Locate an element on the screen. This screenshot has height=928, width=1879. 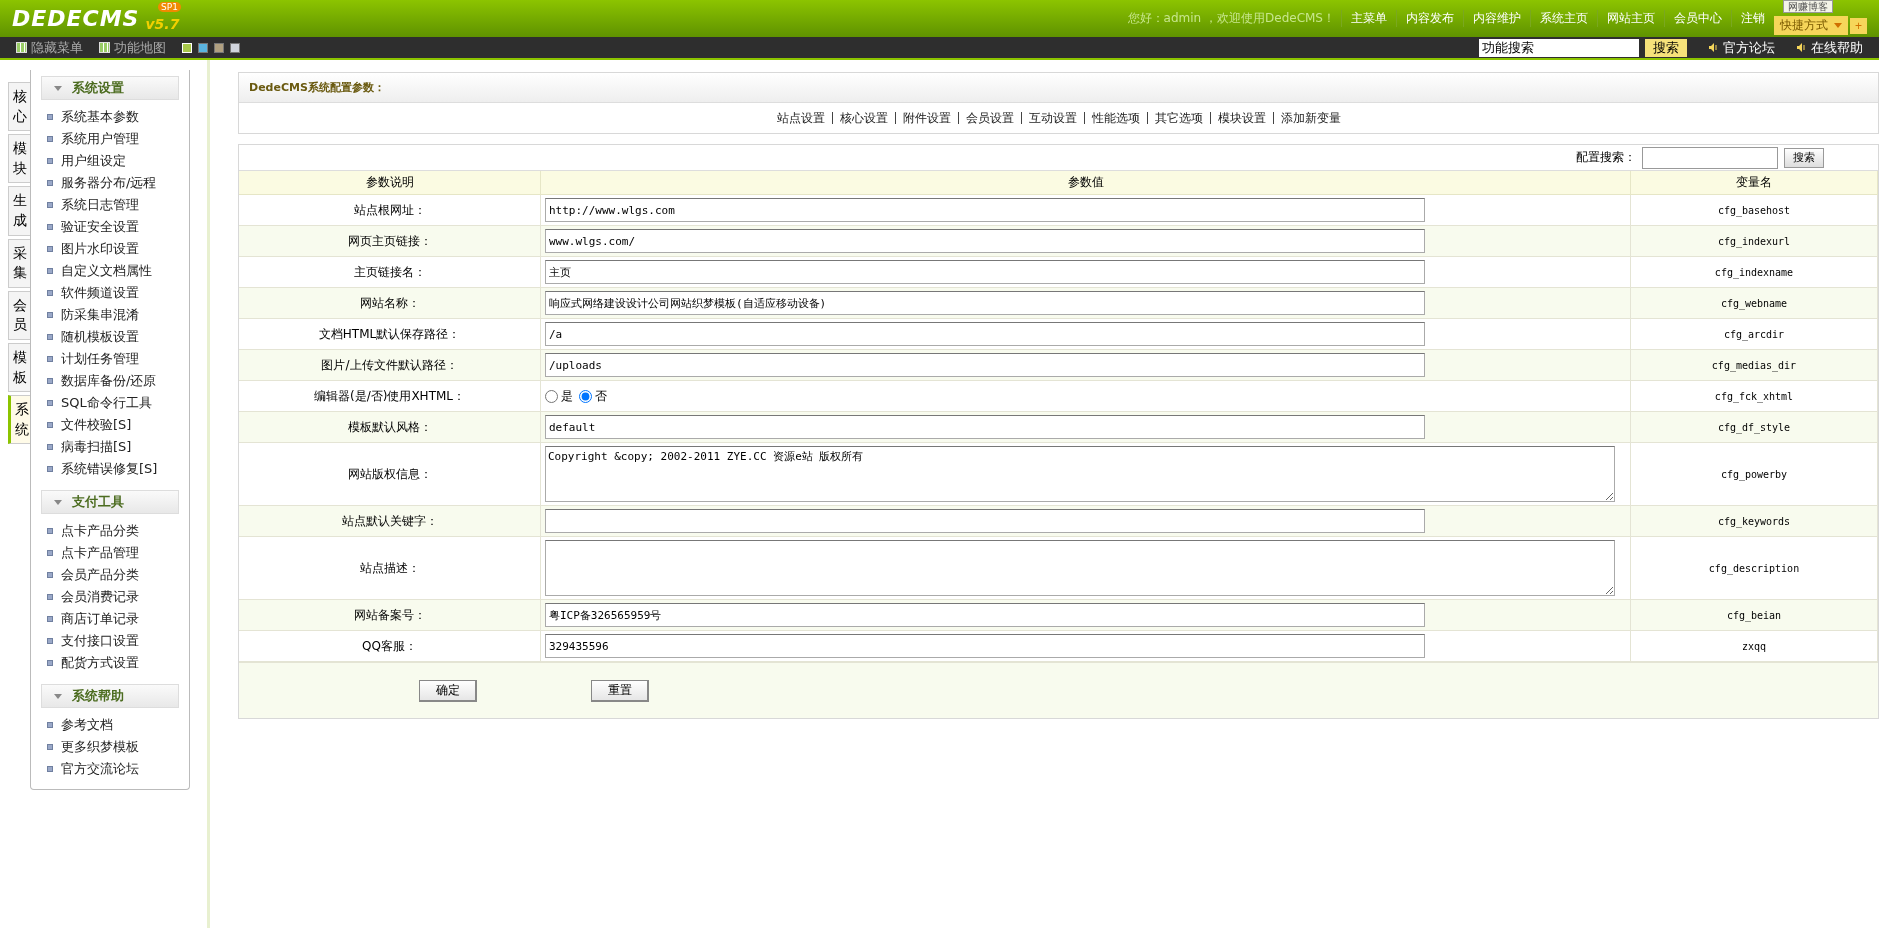
sidebar-group-header: 系统帮助 is located at coordinates (110, 696).